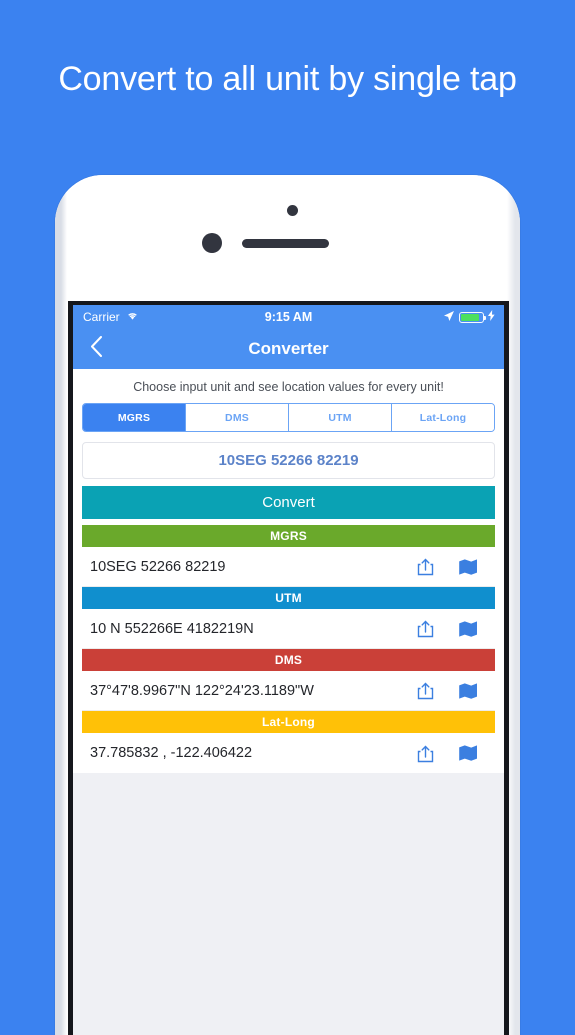 The height and width of the screenshot is (1035, 575). I want to click on carrier-label: Carrier, so click(101, 317).